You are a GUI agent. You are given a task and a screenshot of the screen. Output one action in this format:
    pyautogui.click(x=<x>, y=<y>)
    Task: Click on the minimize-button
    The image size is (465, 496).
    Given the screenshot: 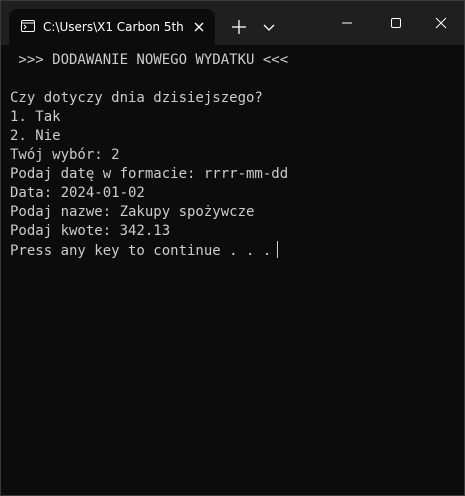 What is the action you would take?
    pyautogui.click(x=347, y=23)
    